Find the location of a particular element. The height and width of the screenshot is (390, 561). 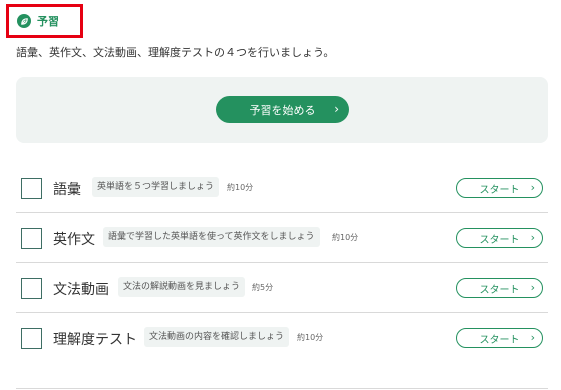

task-name: 文法動画 is located at coordinates (81, 290).